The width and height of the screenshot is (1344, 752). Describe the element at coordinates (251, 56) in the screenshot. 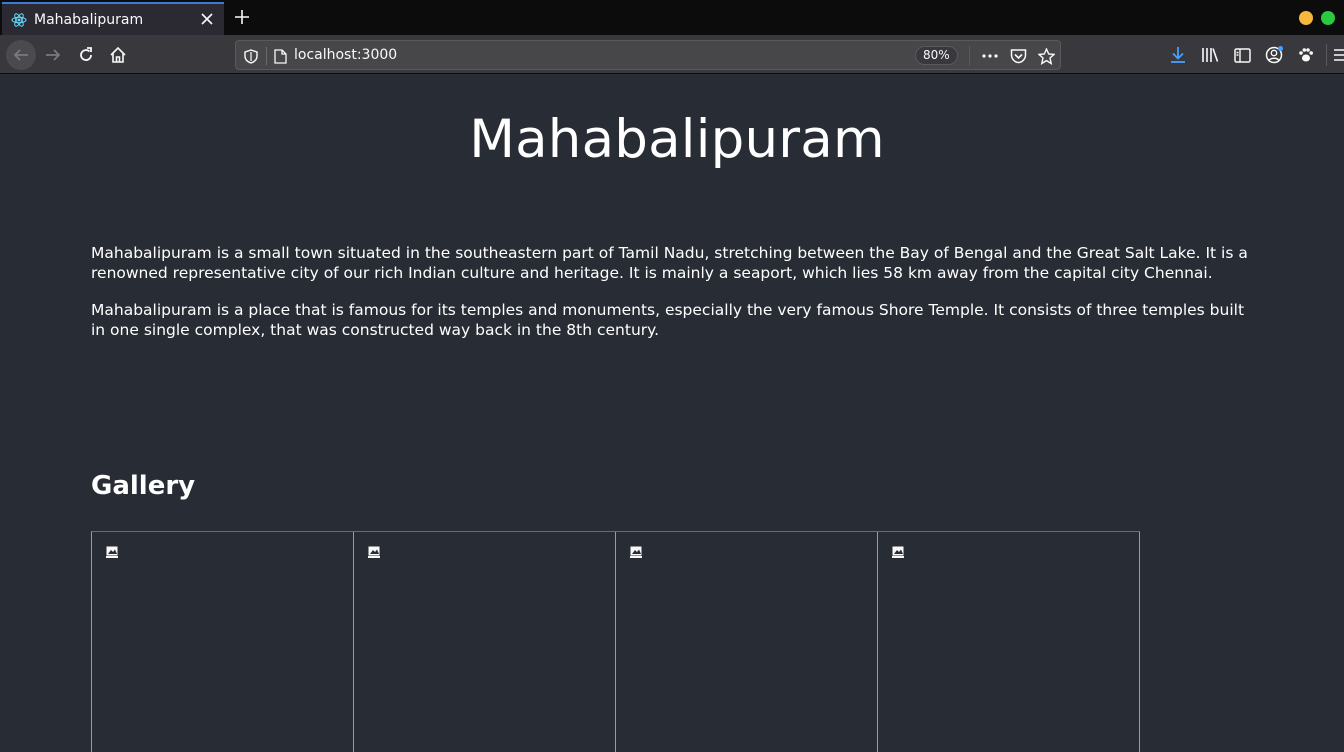

I see `shield-icon` at that location.